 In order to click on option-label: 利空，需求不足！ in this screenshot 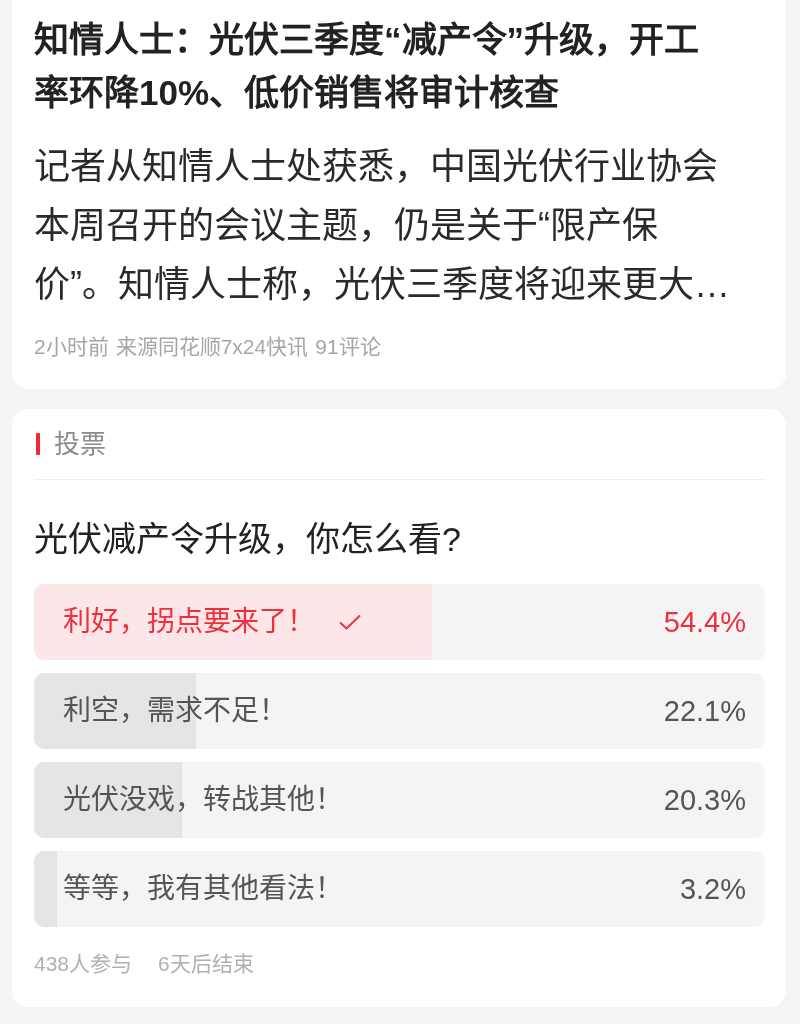, I will do `click(175, 711)`.